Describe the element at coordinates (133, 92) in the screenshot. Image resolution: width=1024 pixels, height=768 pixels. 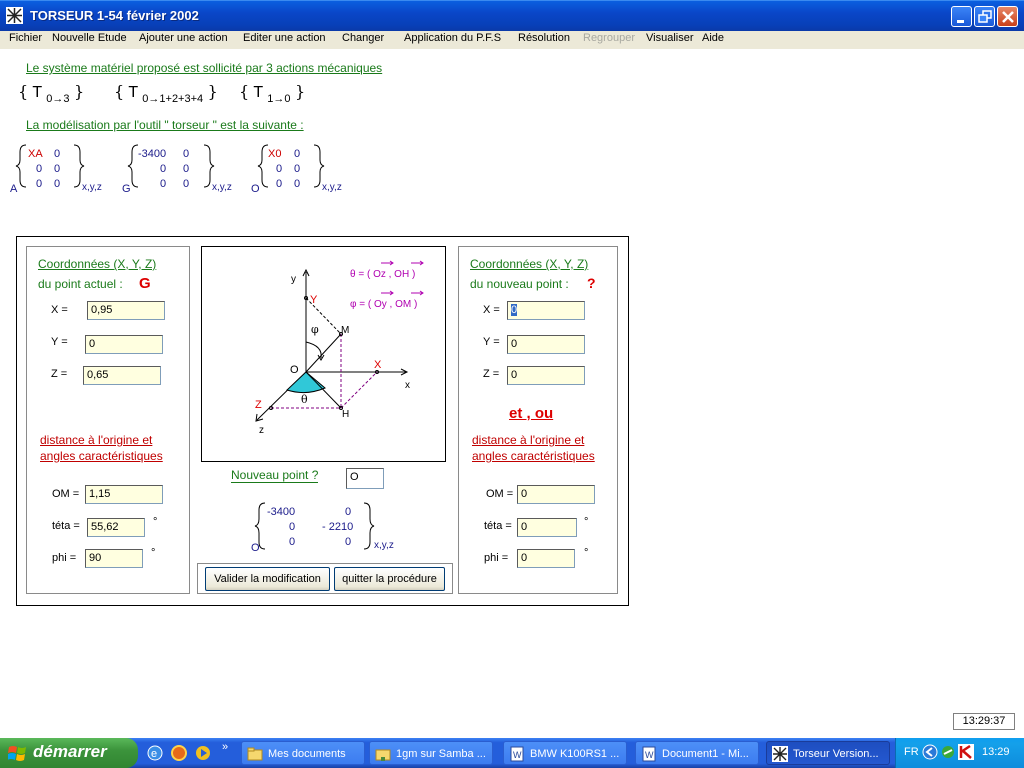
I see `action-2-T: T` at that location.